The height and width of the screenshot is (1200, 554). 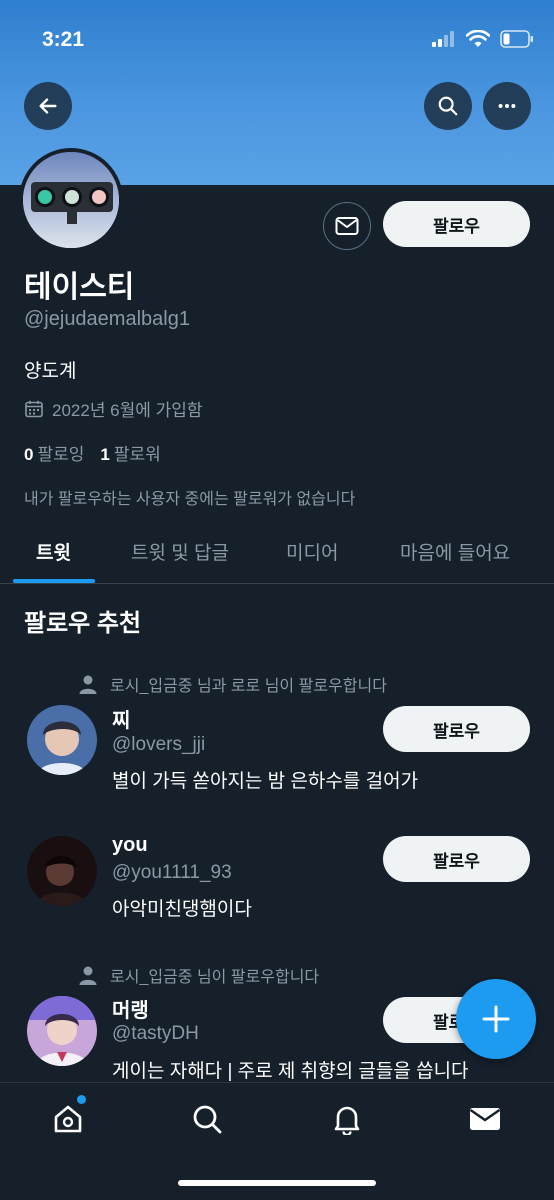 I want to click on message-button, so click(x=347, y=226).